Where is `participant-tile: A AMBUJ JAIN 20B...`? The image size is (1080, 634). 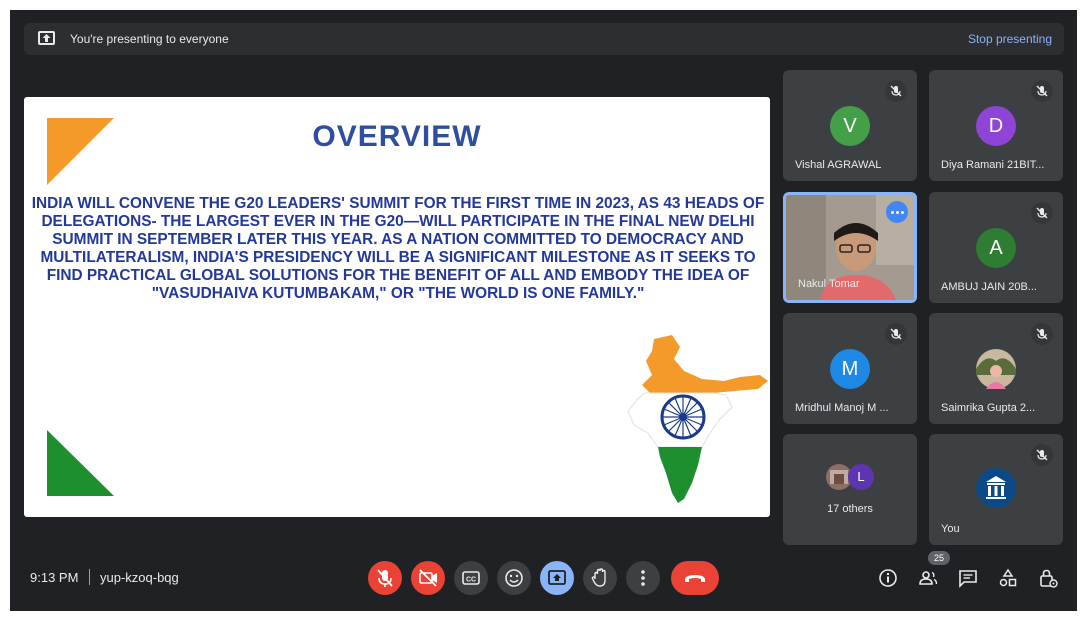 participant-tile: A AMBUJ JAIN 20B... is located at coordinates (996, 247).